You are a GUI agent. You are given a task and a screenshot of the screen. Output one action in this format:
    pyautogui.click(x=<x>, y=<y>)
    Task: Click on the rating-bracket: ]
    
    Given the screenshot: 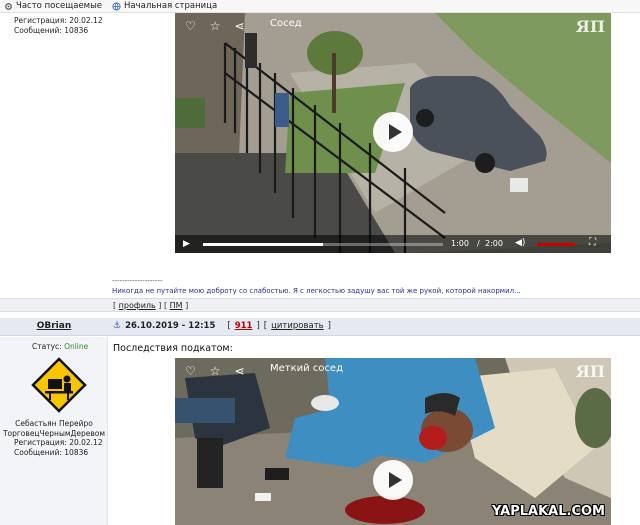 What is the action you would take?
    pyautogui.click(x=258, y=326)
    